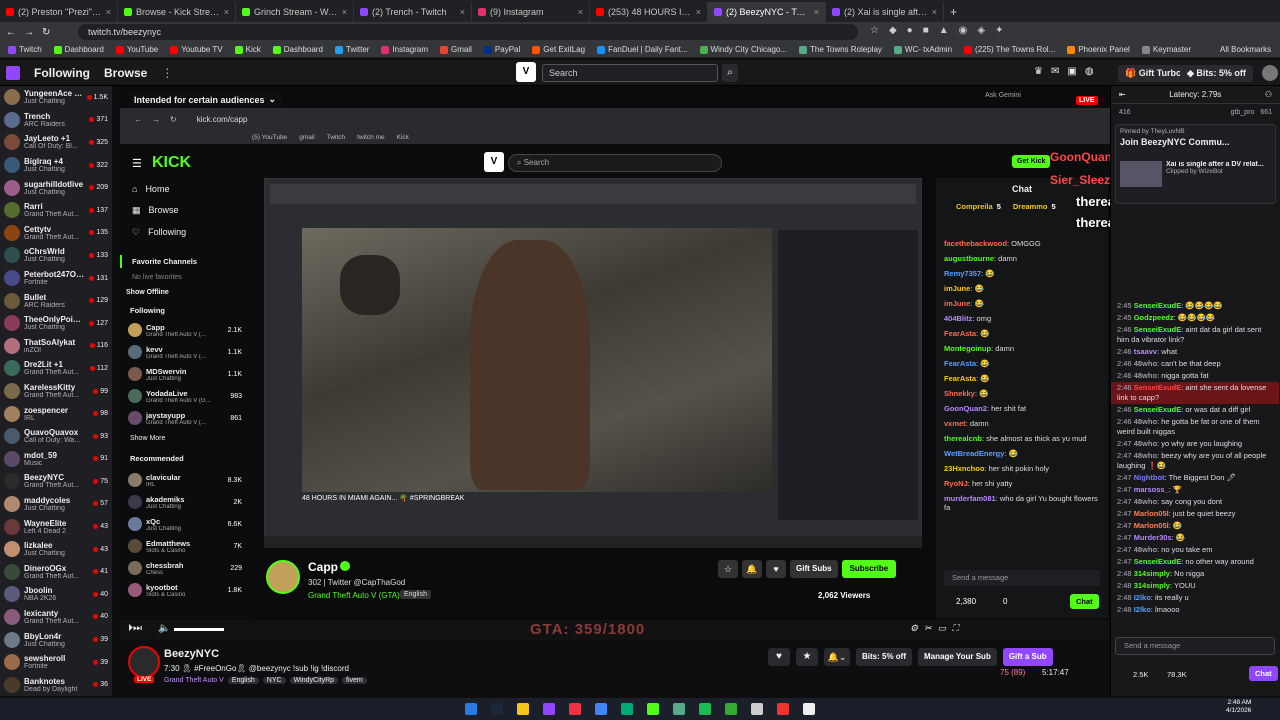 The height and width of the screenshot is (720, 1280). I want to click on show-offline: Show Offline, so click(185, 292).